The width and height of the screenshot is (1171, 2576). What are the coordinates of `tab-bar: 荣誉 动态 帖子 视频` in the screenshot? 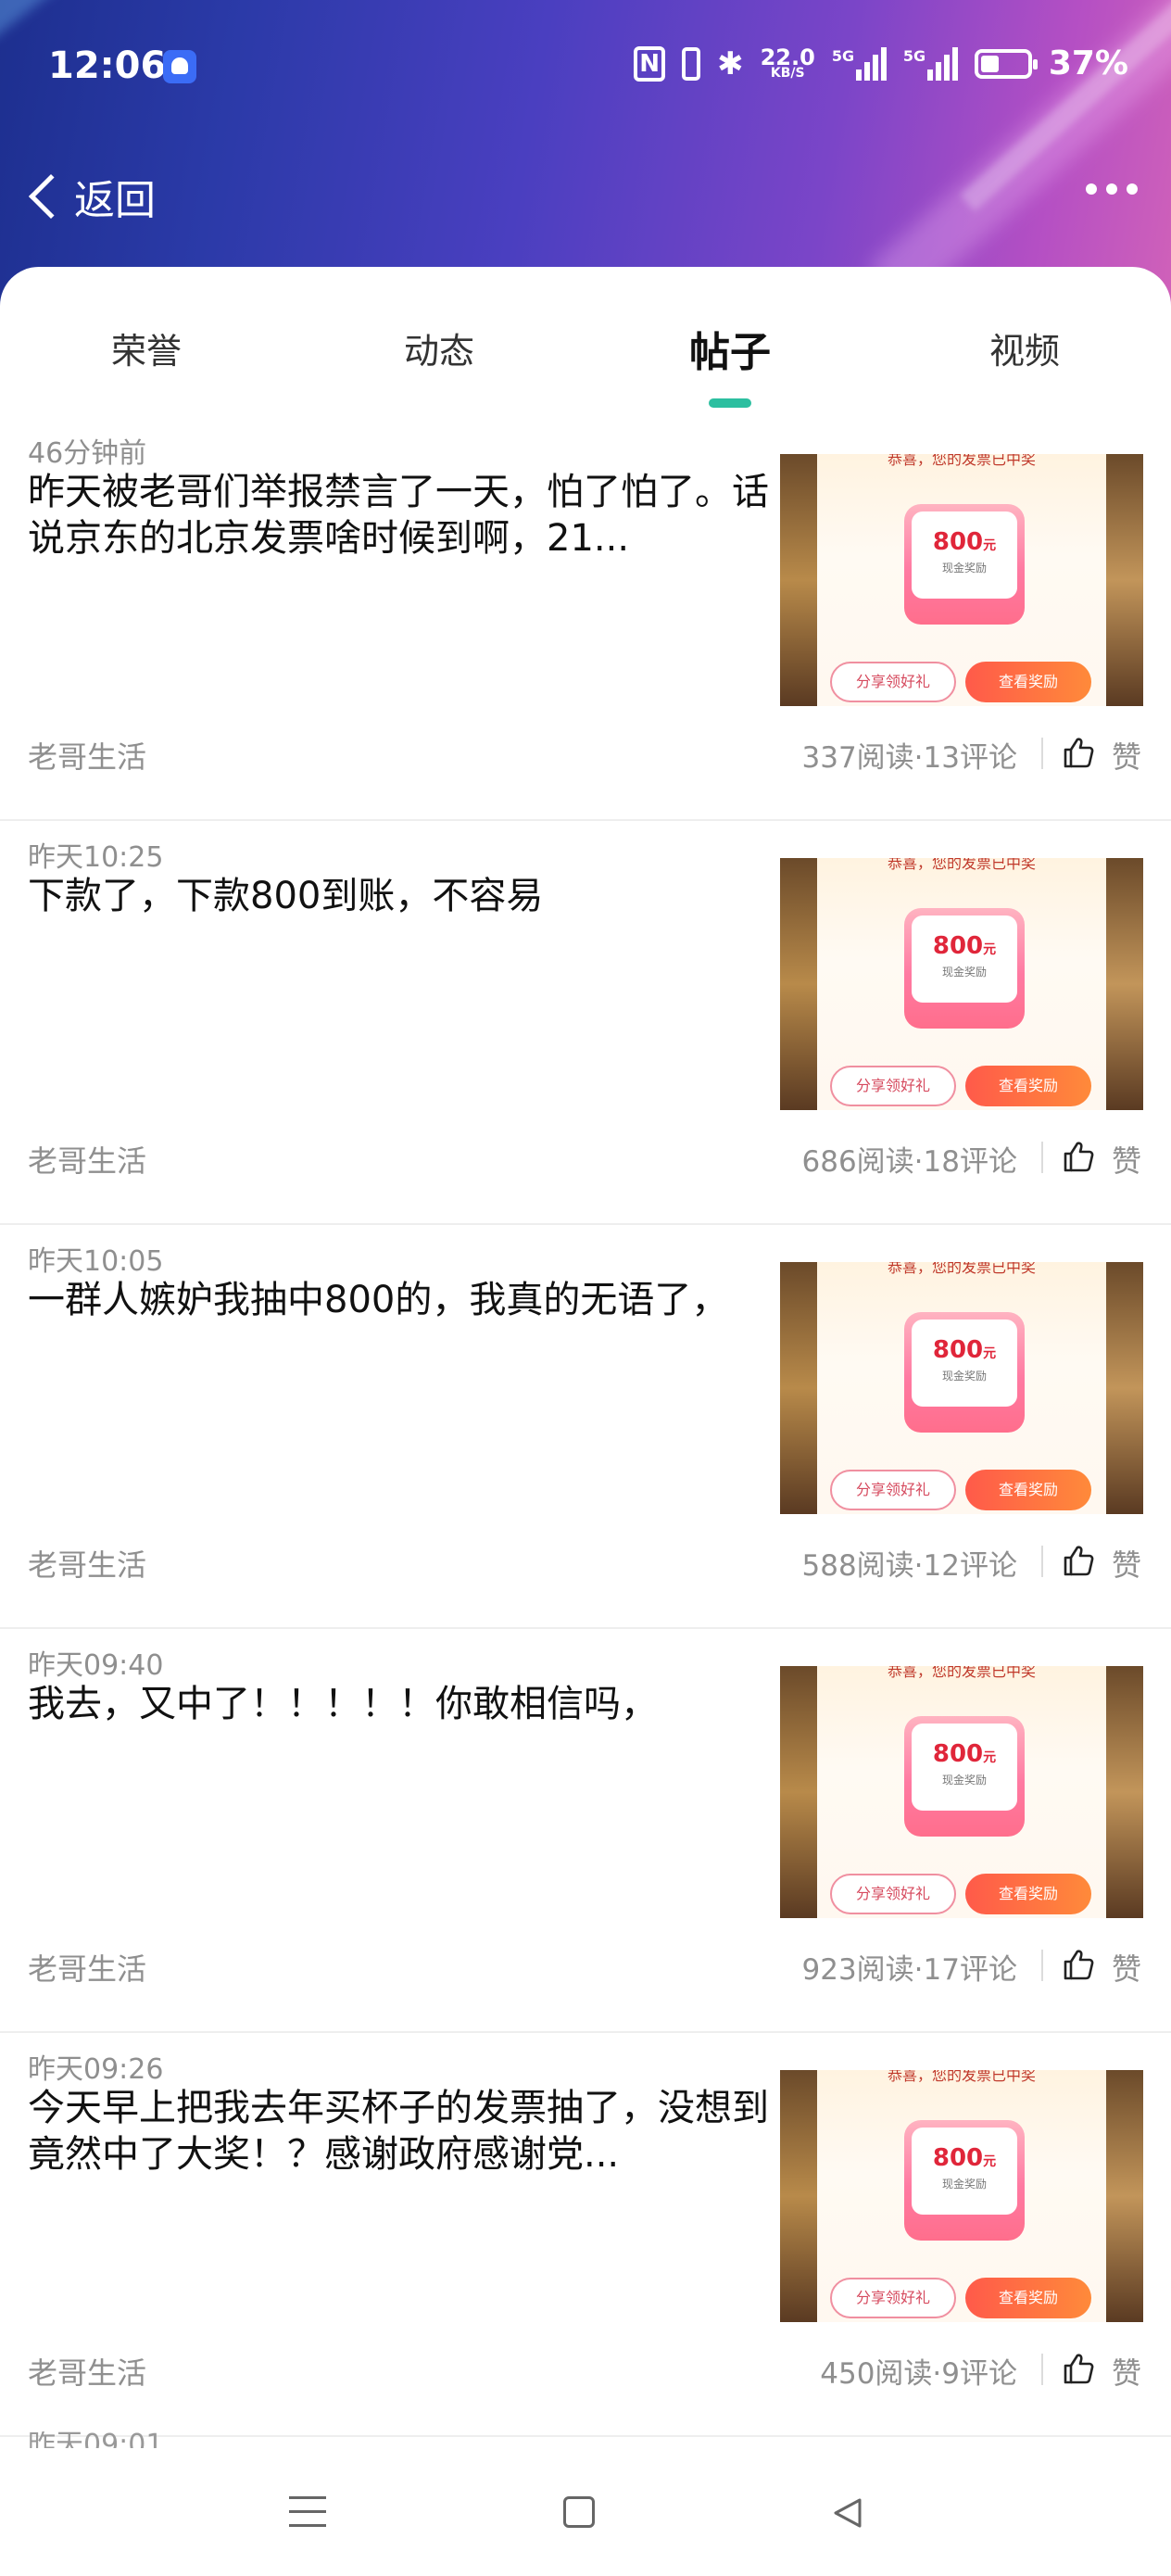 It's located at (585, 368).